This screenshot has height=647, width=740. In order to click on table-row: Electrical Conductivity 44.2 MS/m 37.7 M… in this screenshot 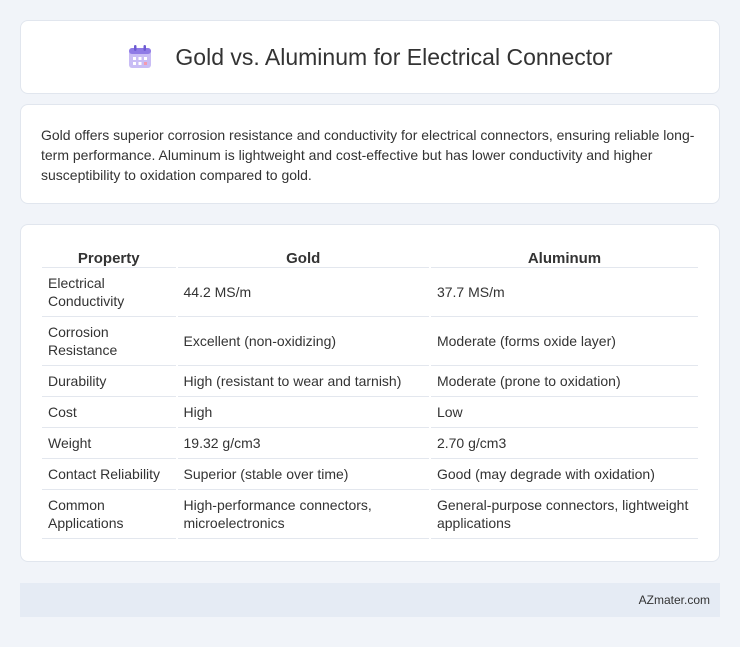, I will do `click(370, 292)`.